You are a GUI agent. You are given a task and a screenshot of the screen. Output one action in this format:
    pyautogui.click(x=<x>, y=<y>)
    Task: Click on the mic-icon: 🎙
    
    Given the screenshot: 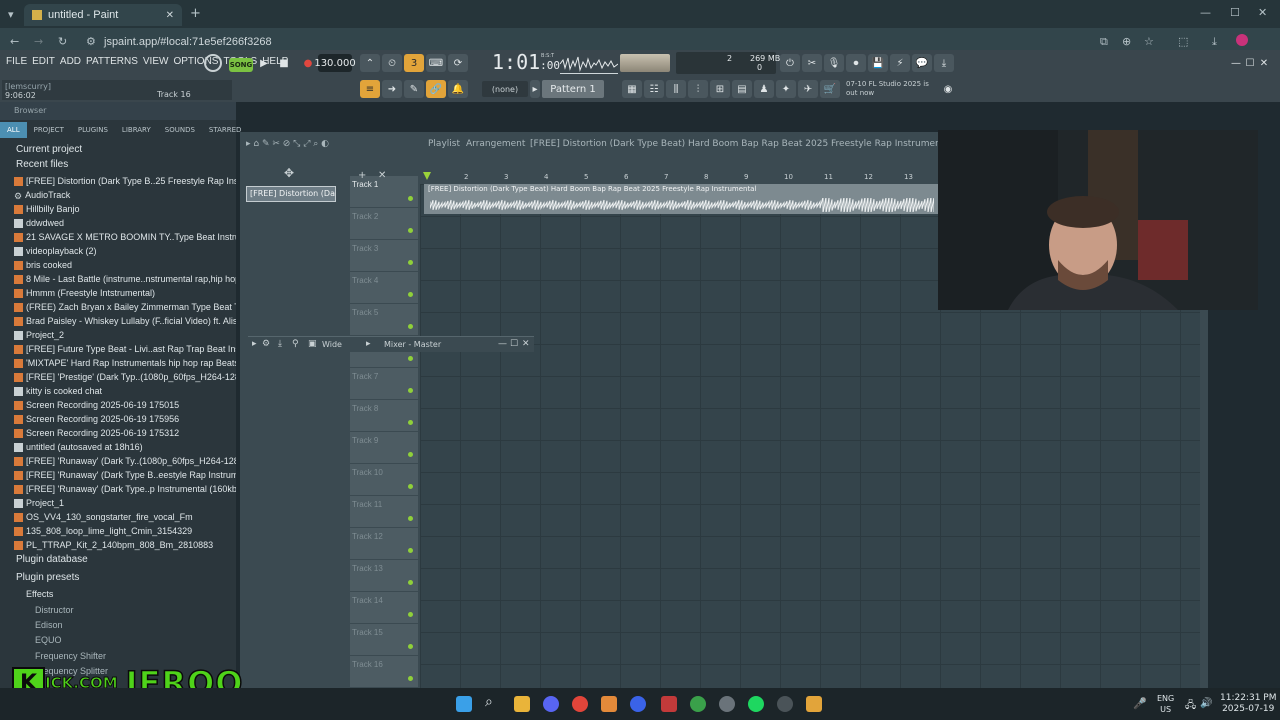 What is the action you would take?
    pyautogui.click(x=834, y=63)
    